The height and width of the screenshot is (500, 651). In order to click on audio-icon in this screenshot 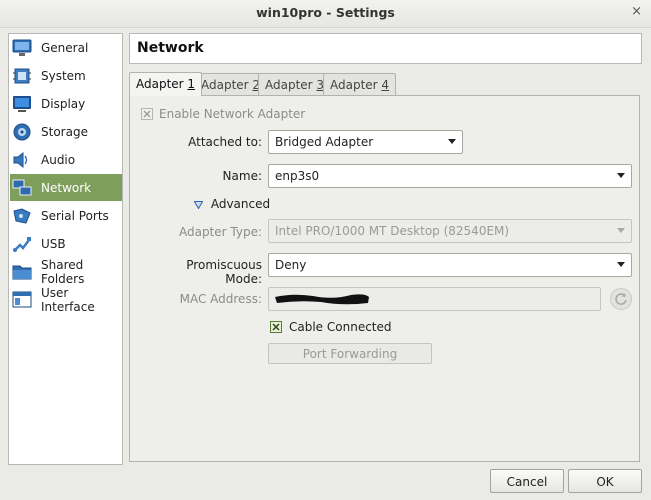, I will do `click(22, 160)`.